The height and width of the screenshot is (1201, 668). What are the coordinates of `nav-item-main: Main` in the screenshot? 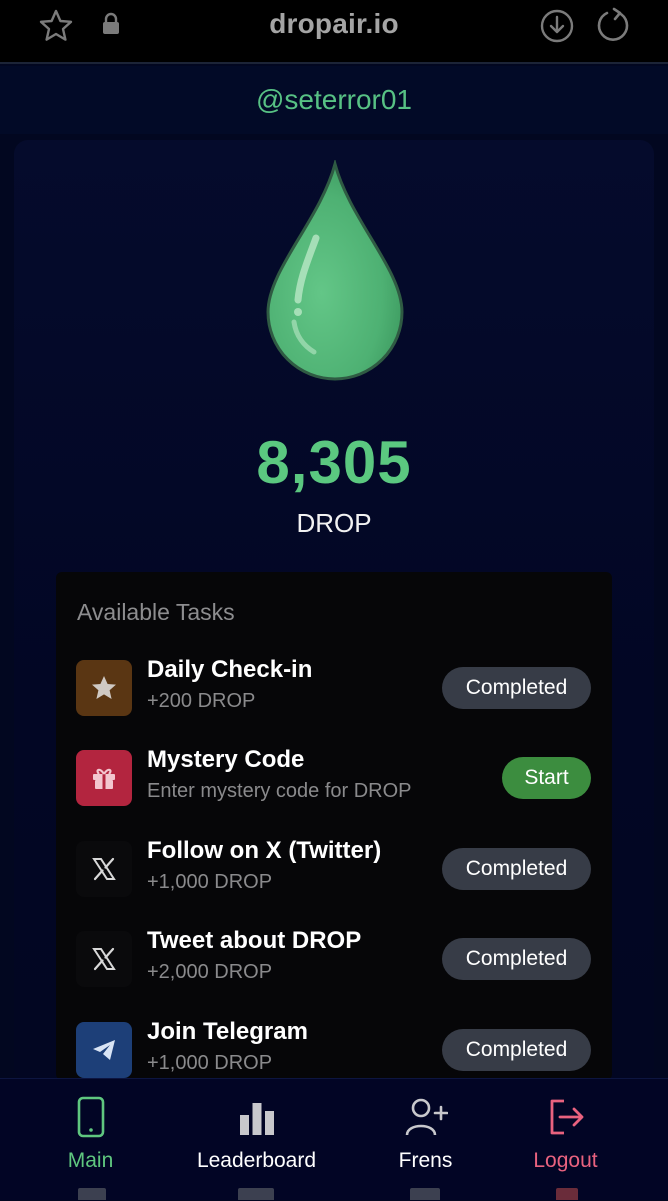 It's located at (90, 1140).